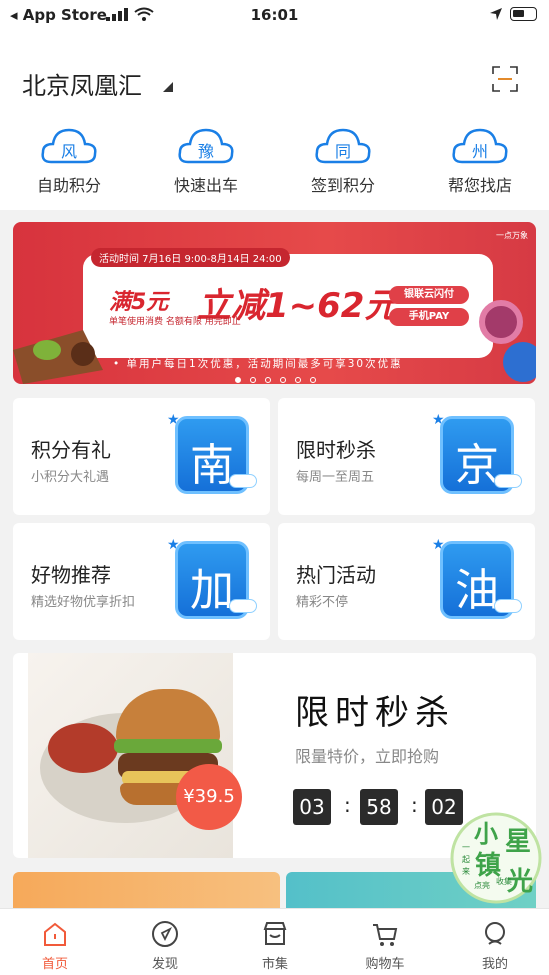 The height and width of the screenshot is (975, 549). What do you see at coordinates (141, 456) in the screenshot?
I see `tile-points-gifts: 积分有礼 小积分大礼遇 ★ 南` at bounding box center [141, 456].